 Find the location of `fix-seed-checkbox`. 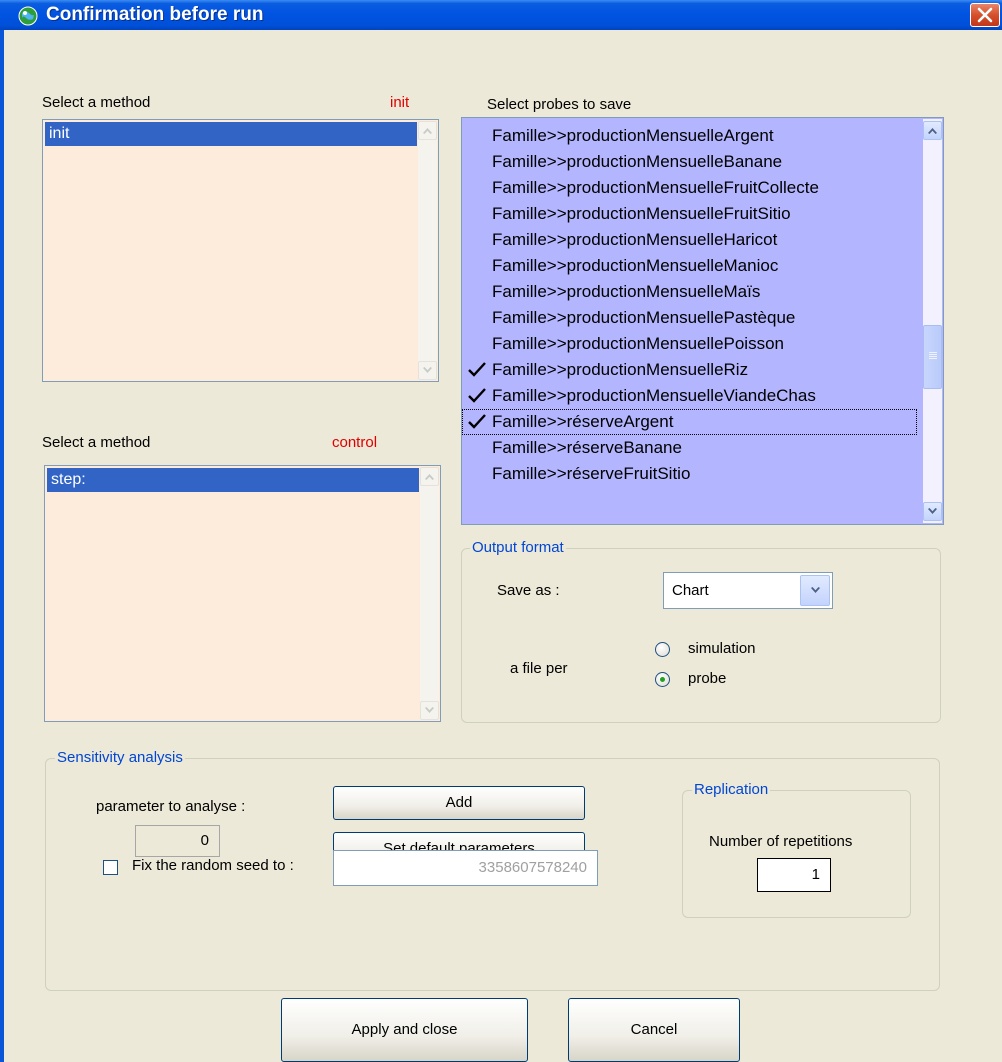

fix-seed-checkbox is located at coordinates (110, 867).